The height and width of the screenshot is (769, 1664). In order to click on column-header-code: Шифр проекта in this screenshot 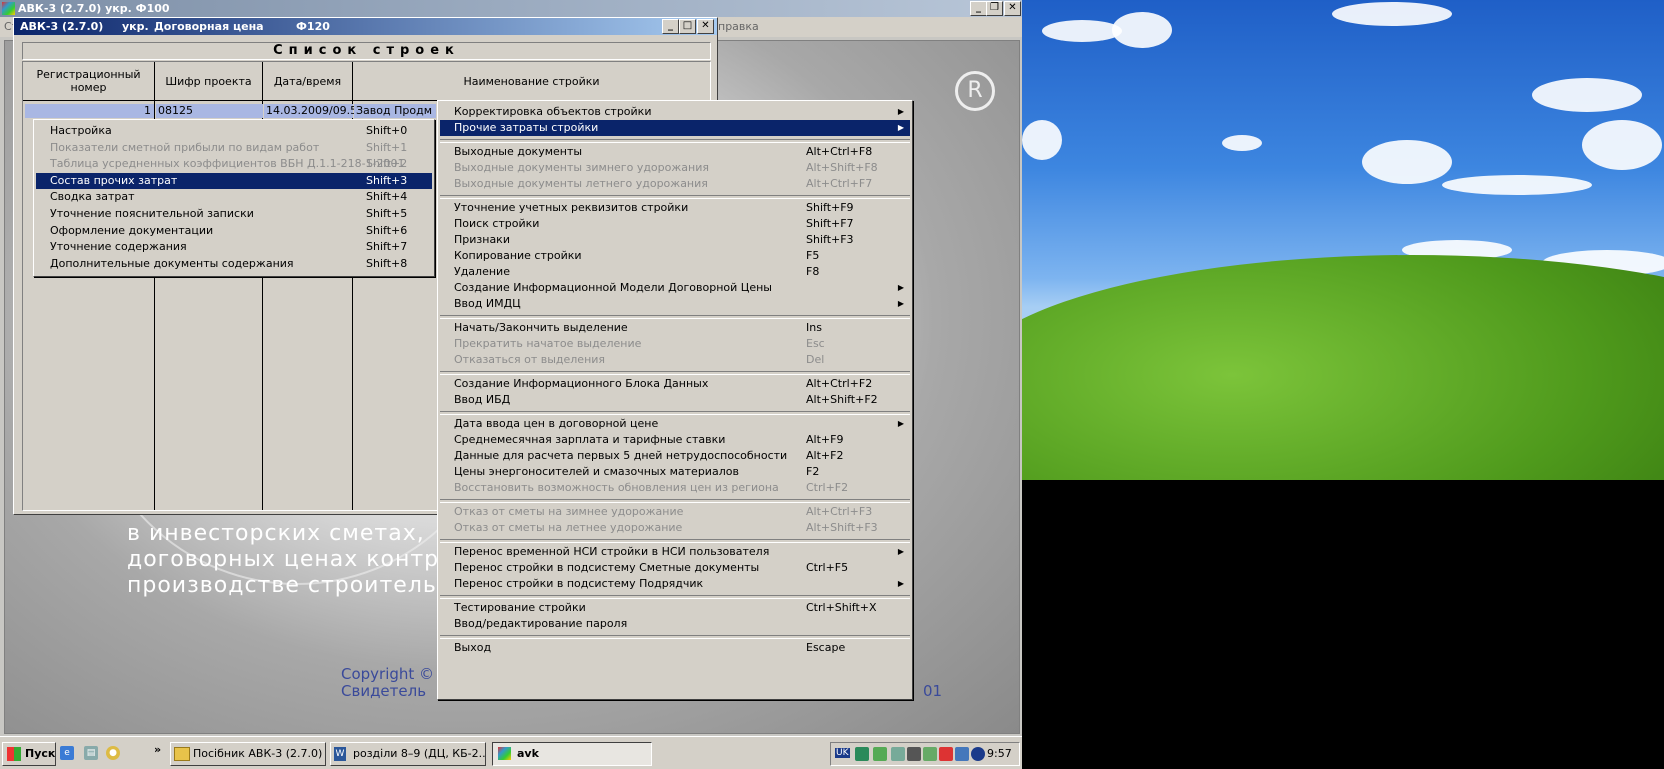, I will do `click(208, 81)`.